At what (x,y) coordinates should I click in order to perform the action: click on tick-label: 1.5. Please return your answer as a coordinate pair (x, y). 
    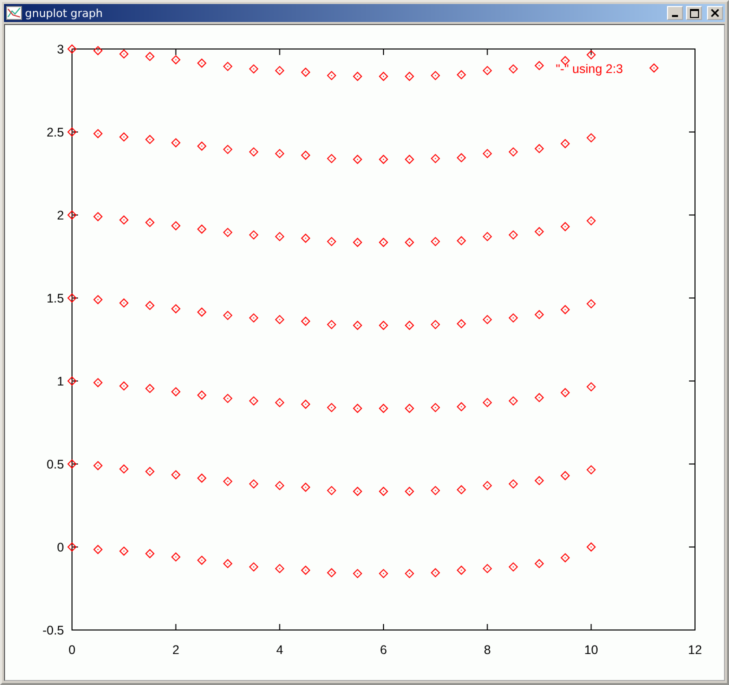
    Looking at the image, I should click on (55, 299).